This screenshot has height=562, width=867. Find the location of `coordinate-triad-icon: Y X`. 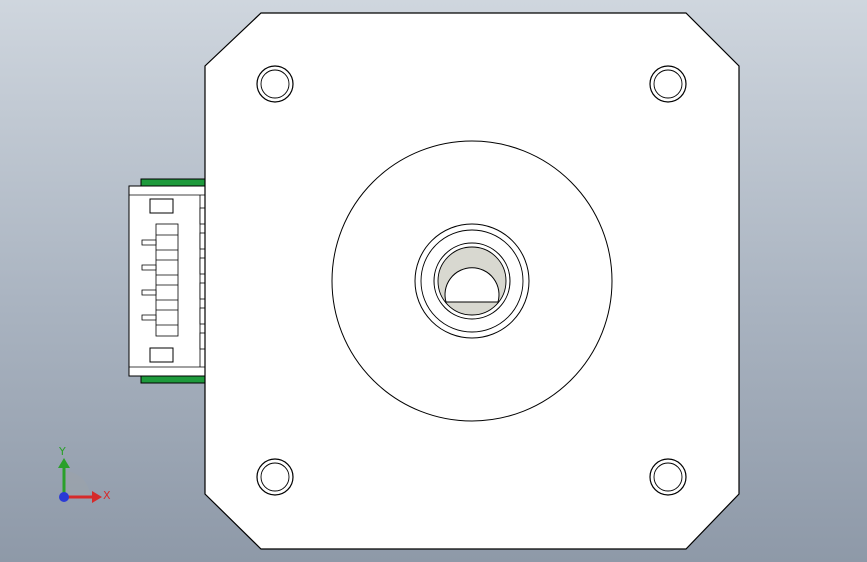

coordinate-triad-icon: Y X is located at coordinates (84, 474).